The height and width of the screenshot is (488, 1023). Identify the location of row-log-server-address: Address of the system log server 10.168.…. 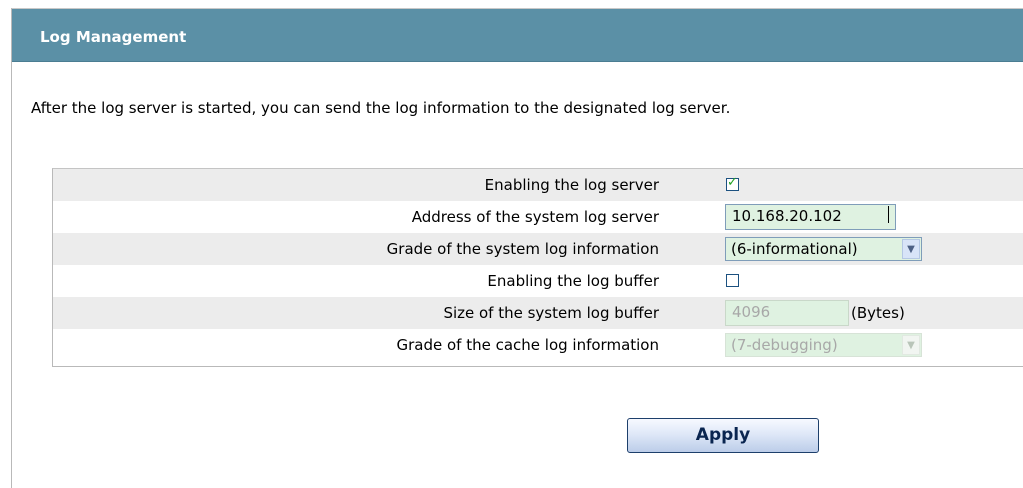
(538, 217).